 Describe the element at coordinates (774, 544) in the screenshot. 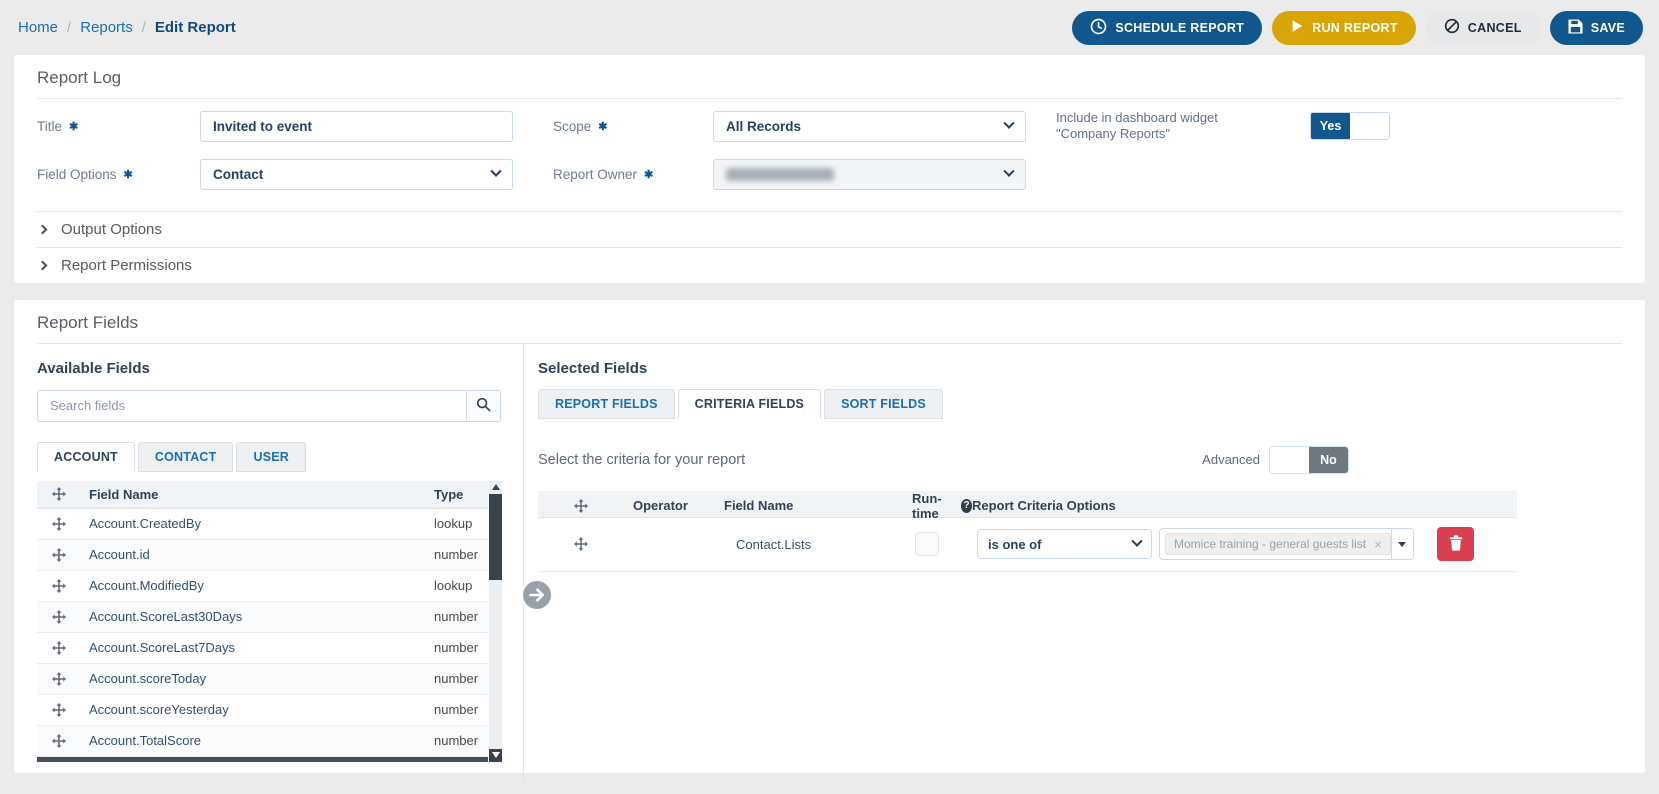

I see `criteria-field-name: Contact.Lists` at that location.